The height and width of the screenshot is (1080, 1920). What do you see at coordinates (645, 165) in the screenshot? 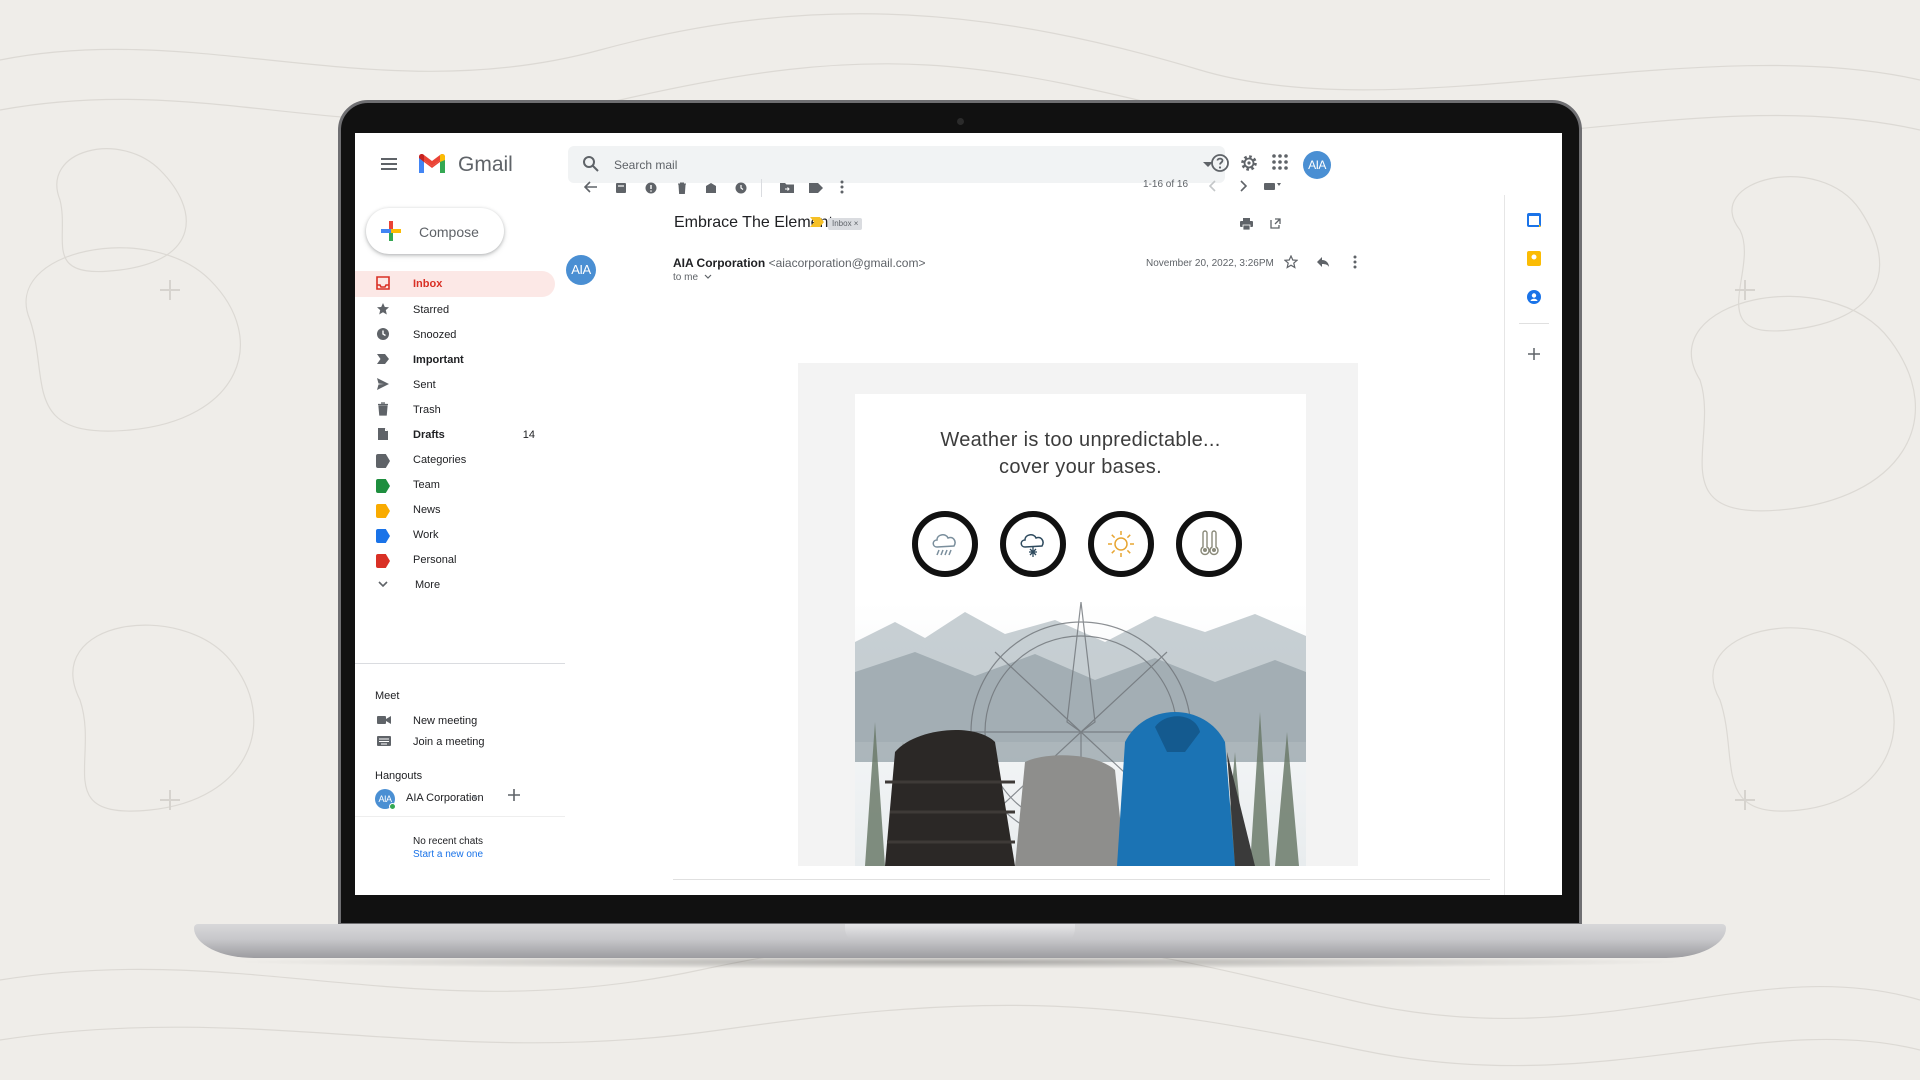
I see `search-input: Search mail` at bounding box center [645, 165].